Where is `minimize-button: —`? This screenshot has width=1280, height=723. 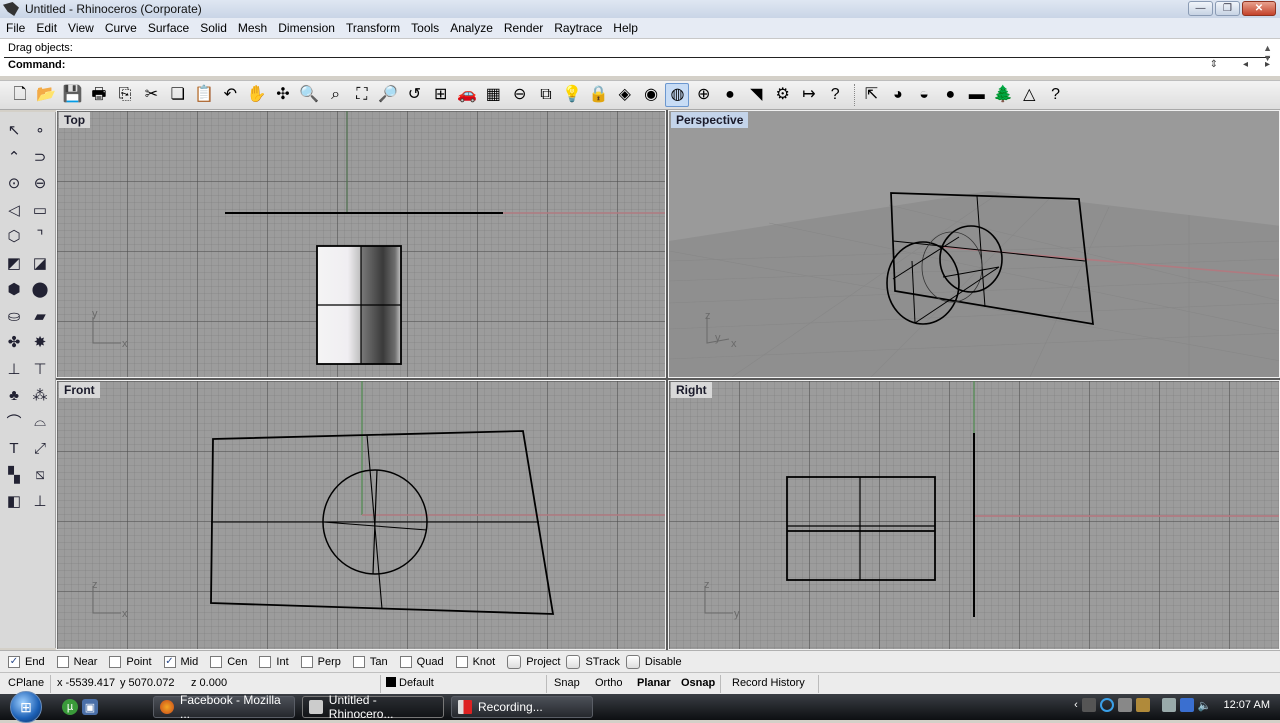 minimize-button: — is located at coordinates (1200, 8).